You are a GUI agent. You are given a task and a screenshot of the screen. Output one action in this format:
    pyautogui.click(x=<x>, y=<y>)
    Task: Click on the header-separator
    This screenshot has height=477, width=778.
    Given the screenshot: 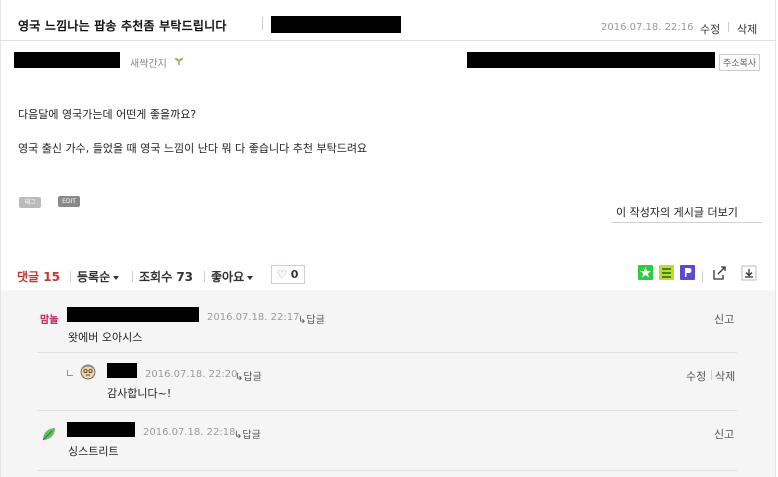 What is the action you would take?
    pyautogui.click(x=728, y=27)
    